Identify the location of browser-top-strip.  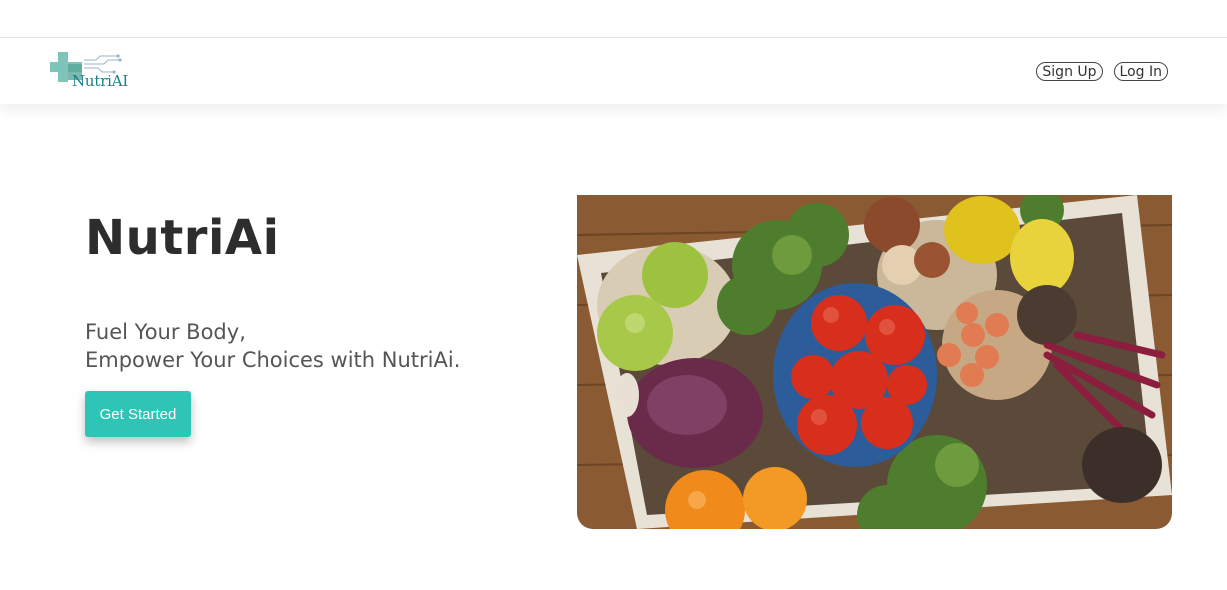
(613, 19).